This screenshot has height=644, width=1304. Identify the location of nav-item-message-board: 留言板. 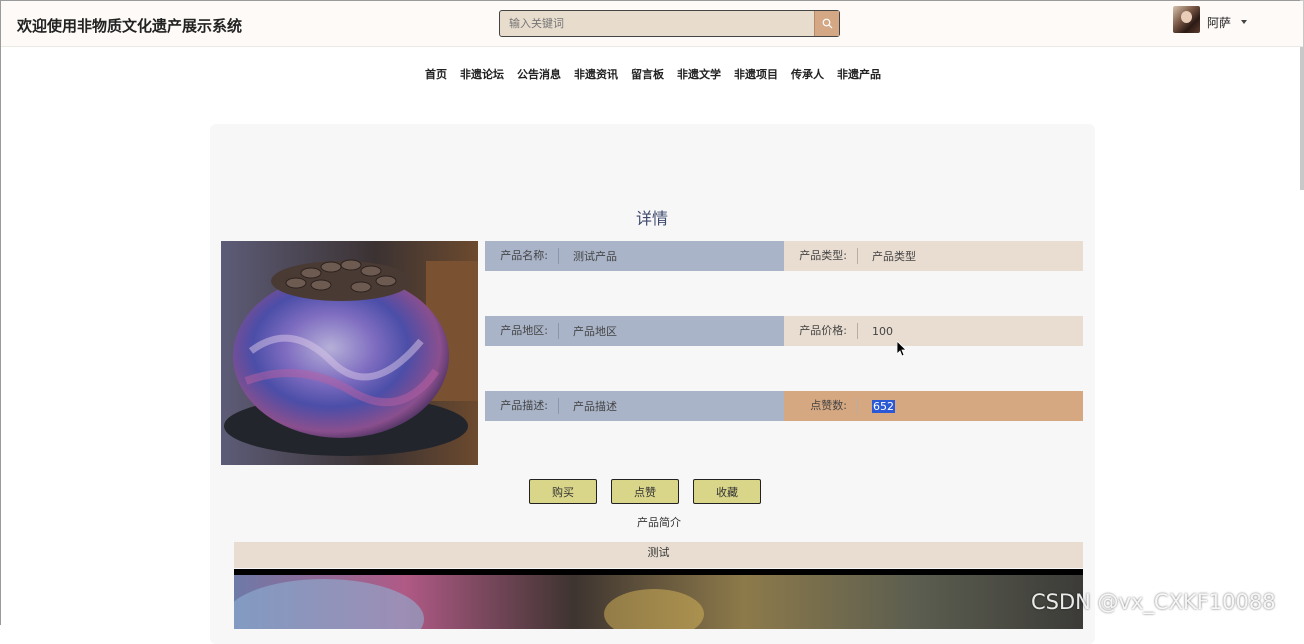
(647, 74).